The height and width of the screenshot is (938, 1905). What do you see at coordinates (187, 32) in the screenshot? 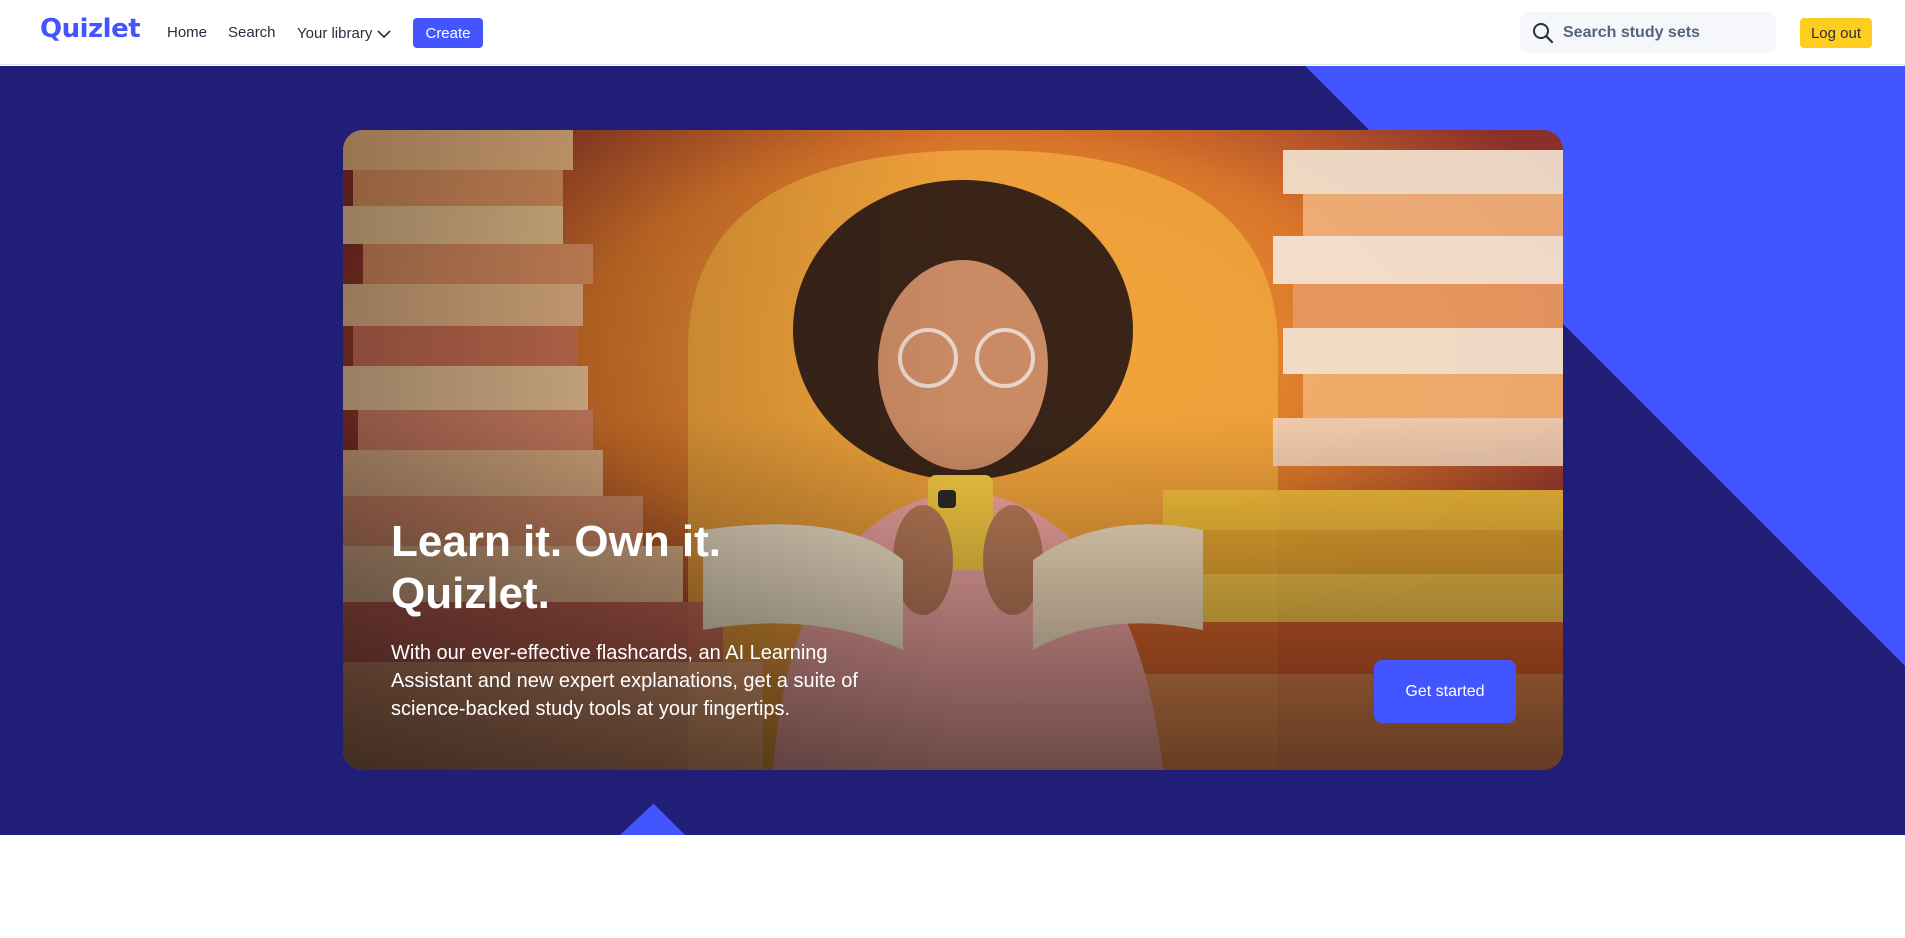
I see `nav-home-link: Home` at bounding box center [187, 32].